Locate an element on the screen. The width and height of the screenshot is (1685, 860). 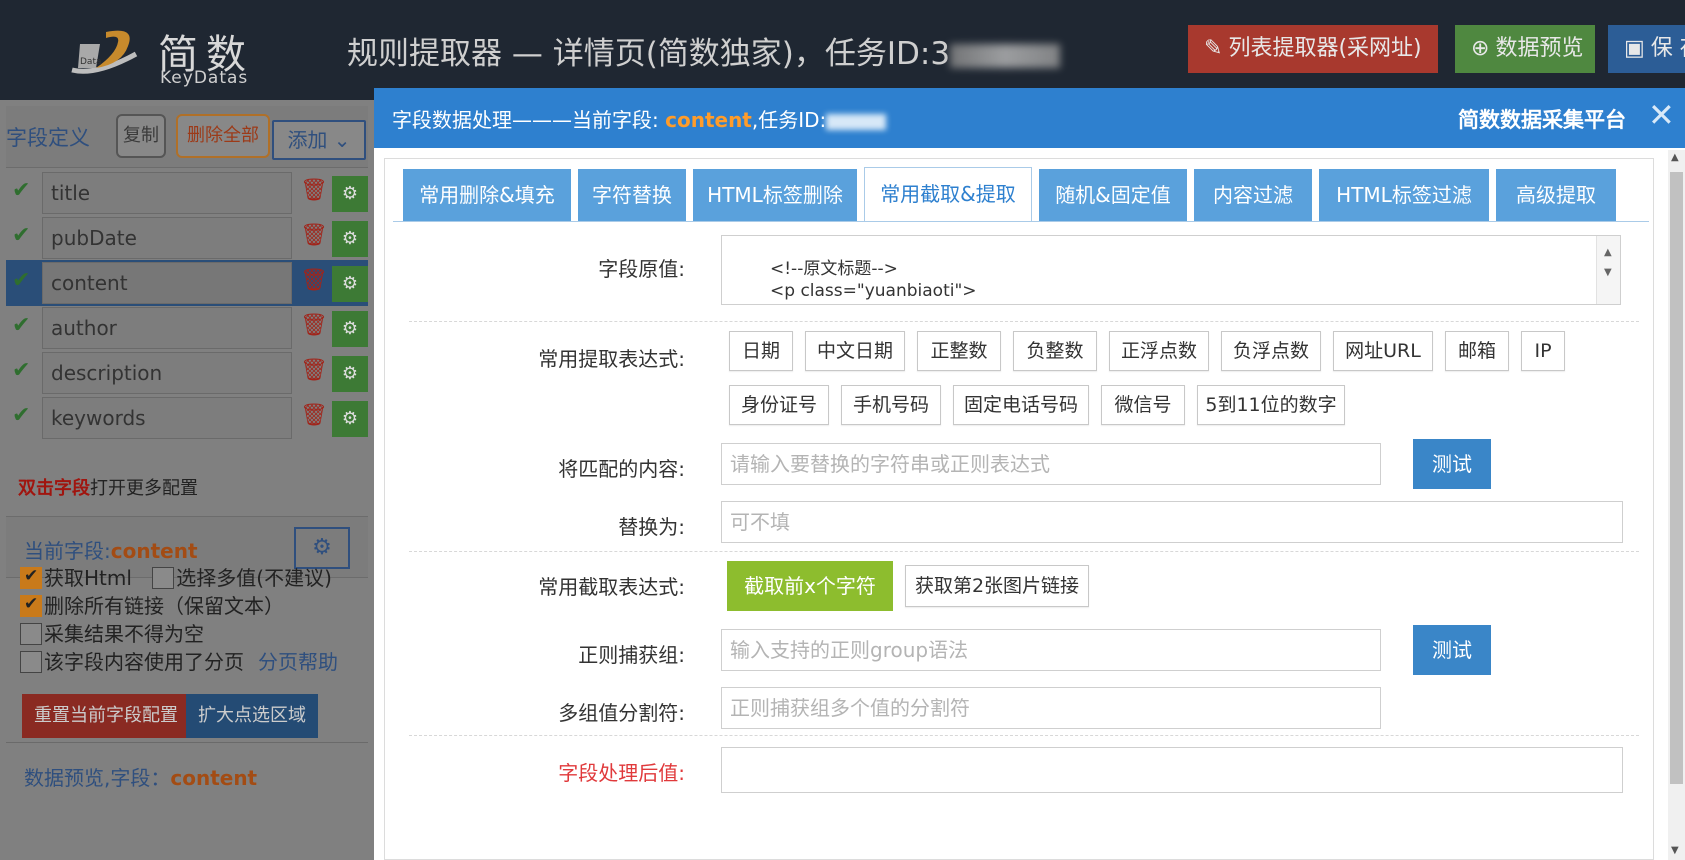
sidebar-header: 字段定义 复制 删除全部 添加 ⌄ is located at coordinates (187, 137).